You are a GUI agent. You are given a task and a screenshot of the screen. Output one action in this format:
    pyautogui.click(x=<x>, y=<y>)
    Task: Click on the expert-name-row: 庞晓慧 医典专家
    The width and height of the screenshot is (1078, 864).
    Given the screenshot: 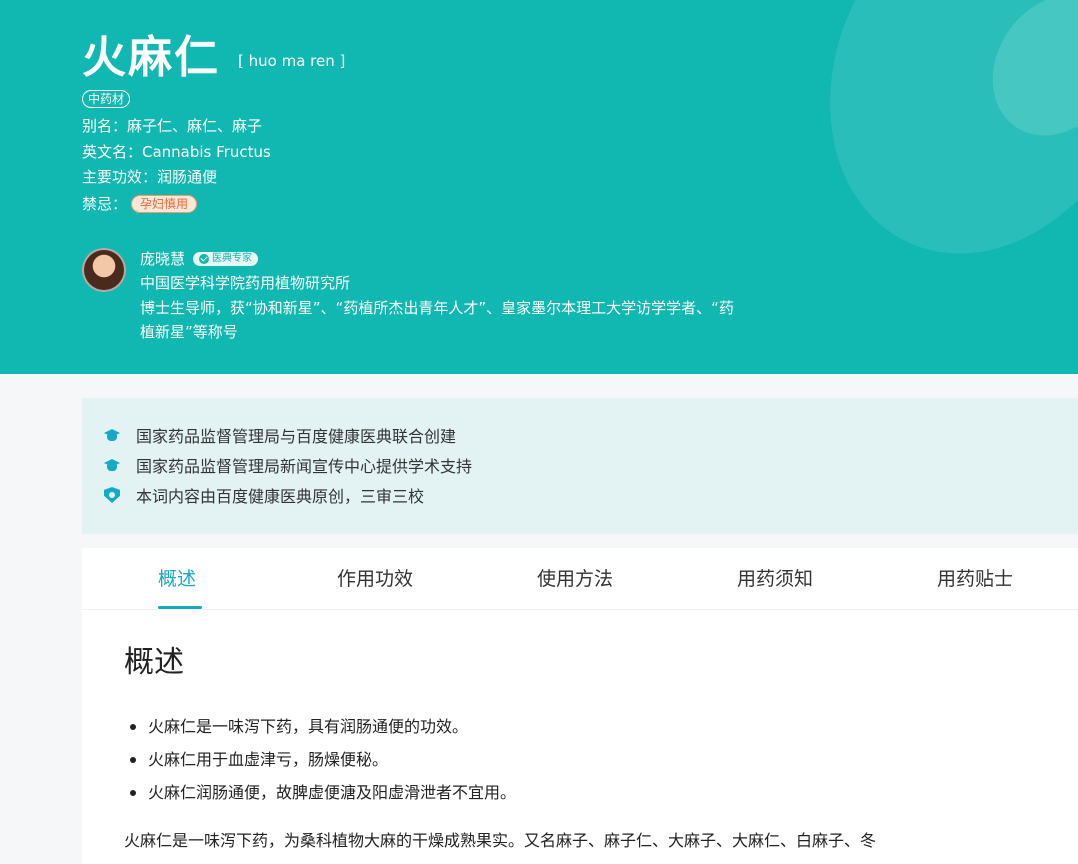 What is the action you would take?
    pyautogui.click(x=440, y=259)
    